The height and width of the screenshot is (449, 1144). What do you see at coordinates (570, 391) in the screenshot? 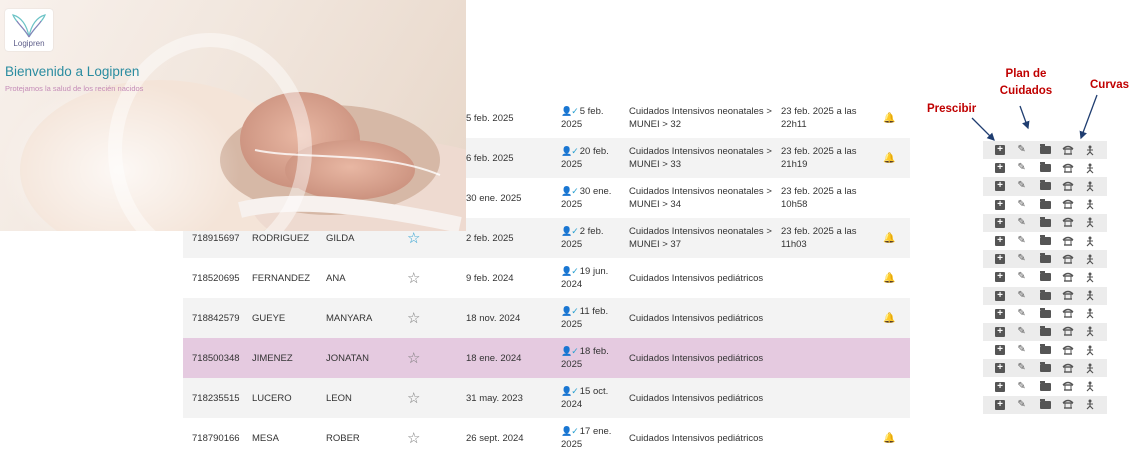
I see `user-check-icon: 👤✓` at bounding box center [570, 391].